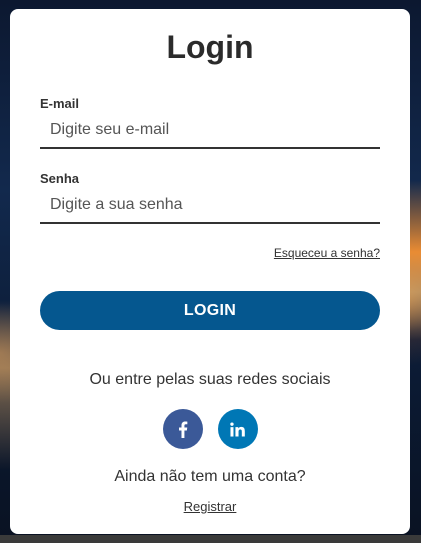 The width and height of the screenshot is (421, 543). What do you see at coordinates (60, 178) in the screenshot?
I see `password-label: Senha` at bounding box center [60, 178].